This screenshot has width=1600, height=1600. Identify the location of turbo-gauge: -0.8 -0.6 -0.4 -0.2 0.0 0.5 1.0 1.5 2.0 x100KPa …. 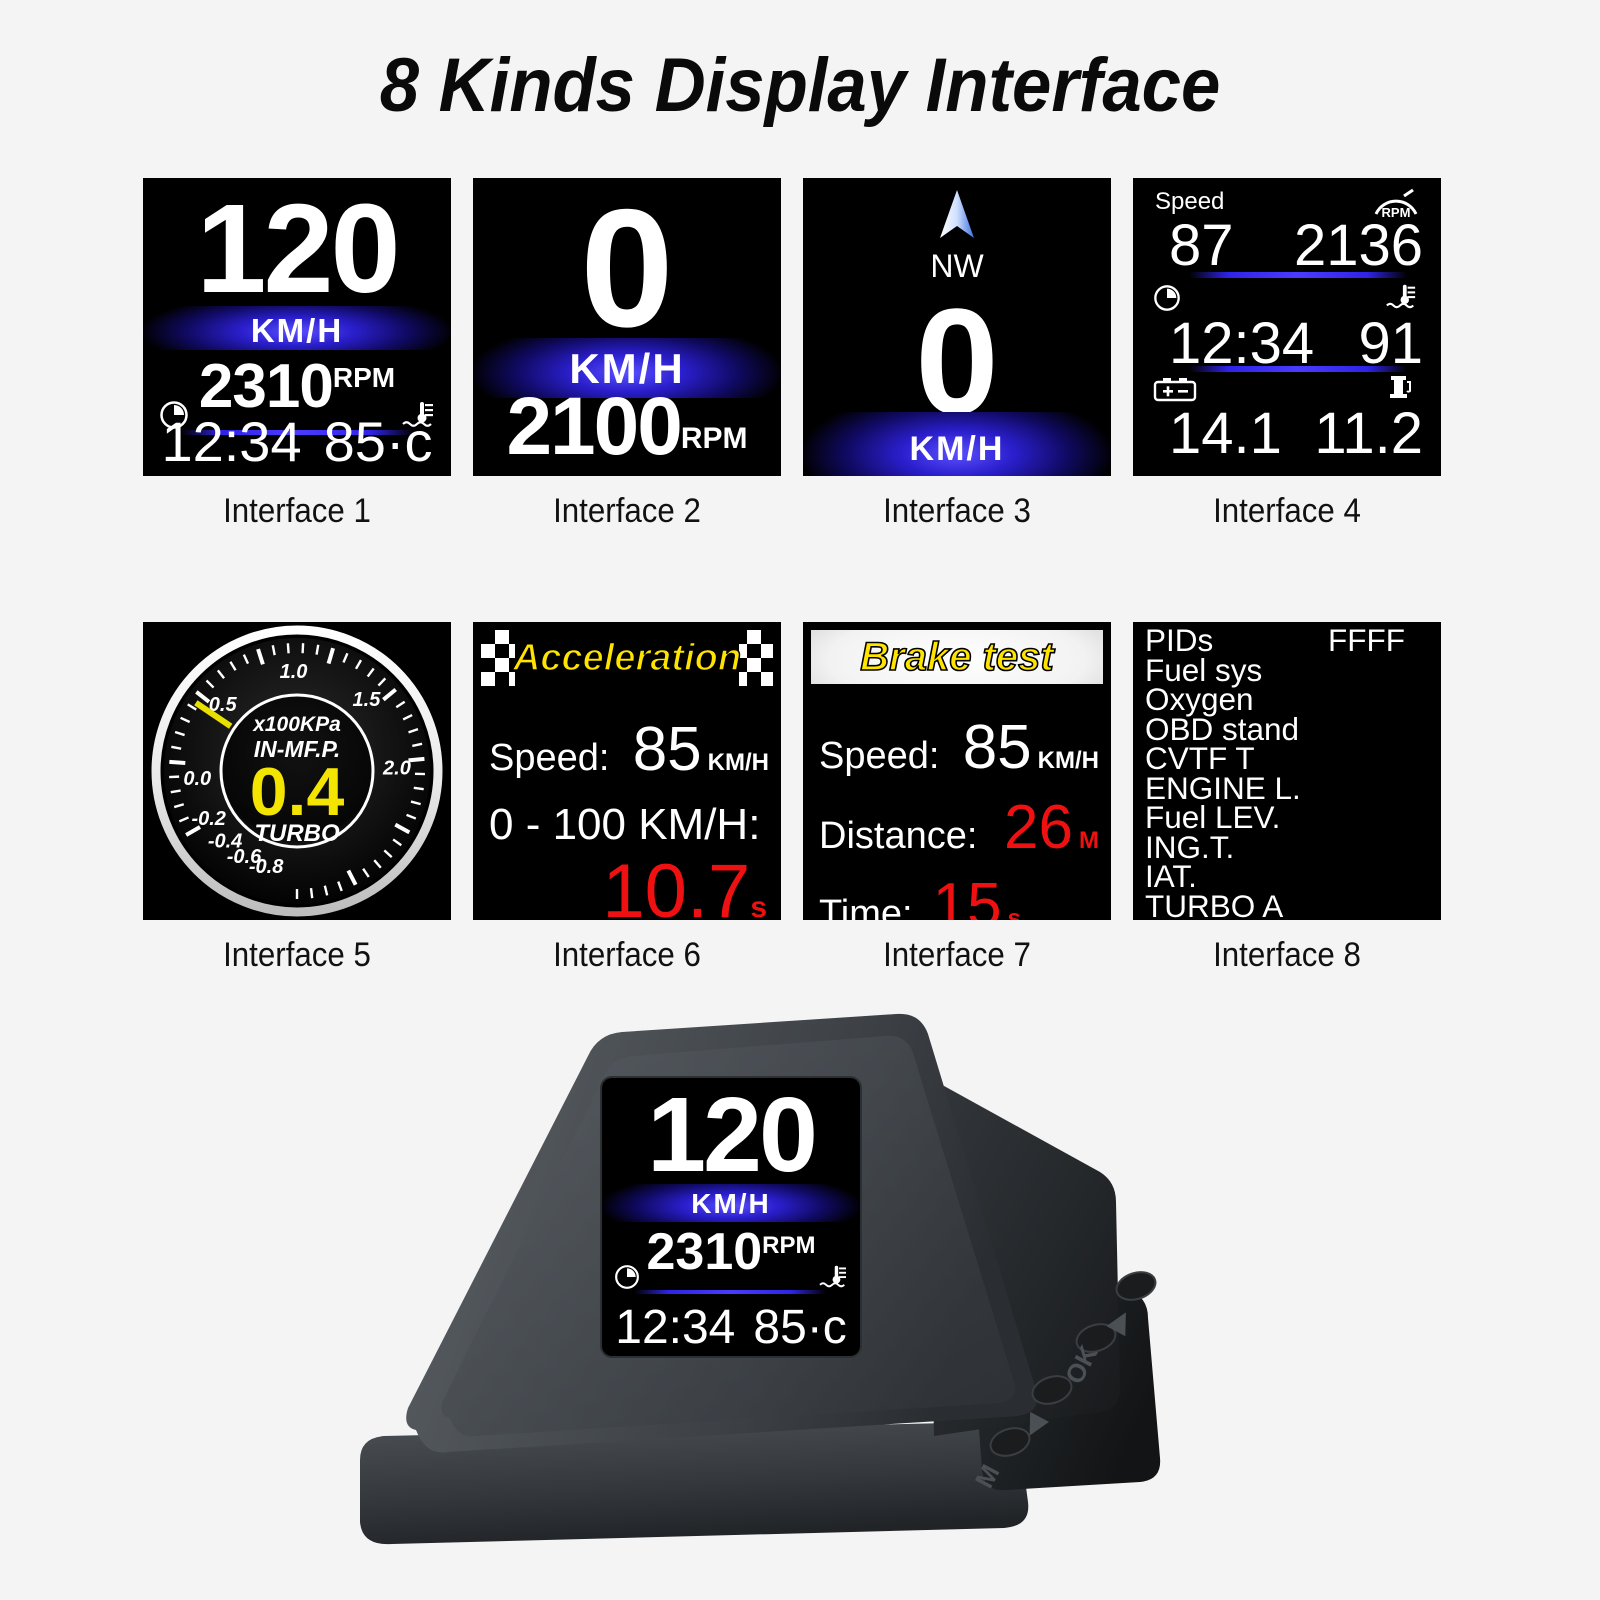
(297, 771).